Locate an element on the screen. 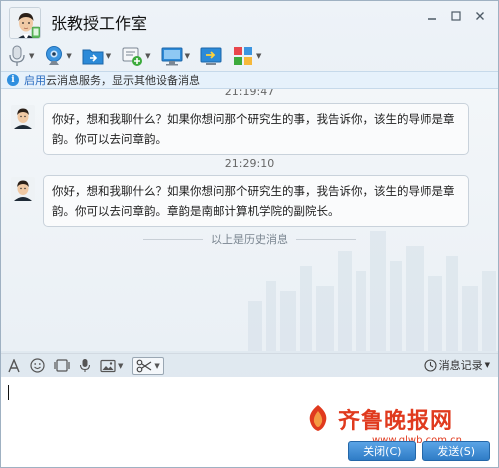  message-history-label: 消息记录 is located at coordinates (460, 365).